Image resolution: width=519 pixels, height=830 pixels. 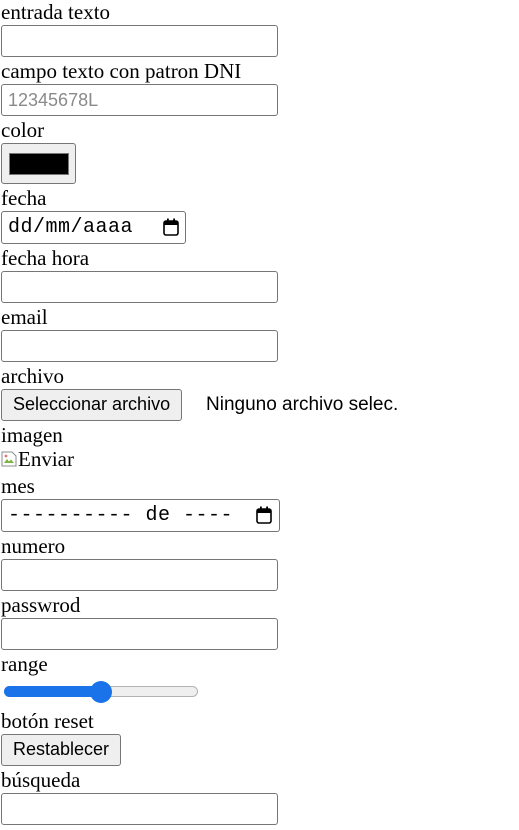 What do you see at coordinates (139, 575) in the screenshot?
I see `number-input` at bounding box center [139, 575].